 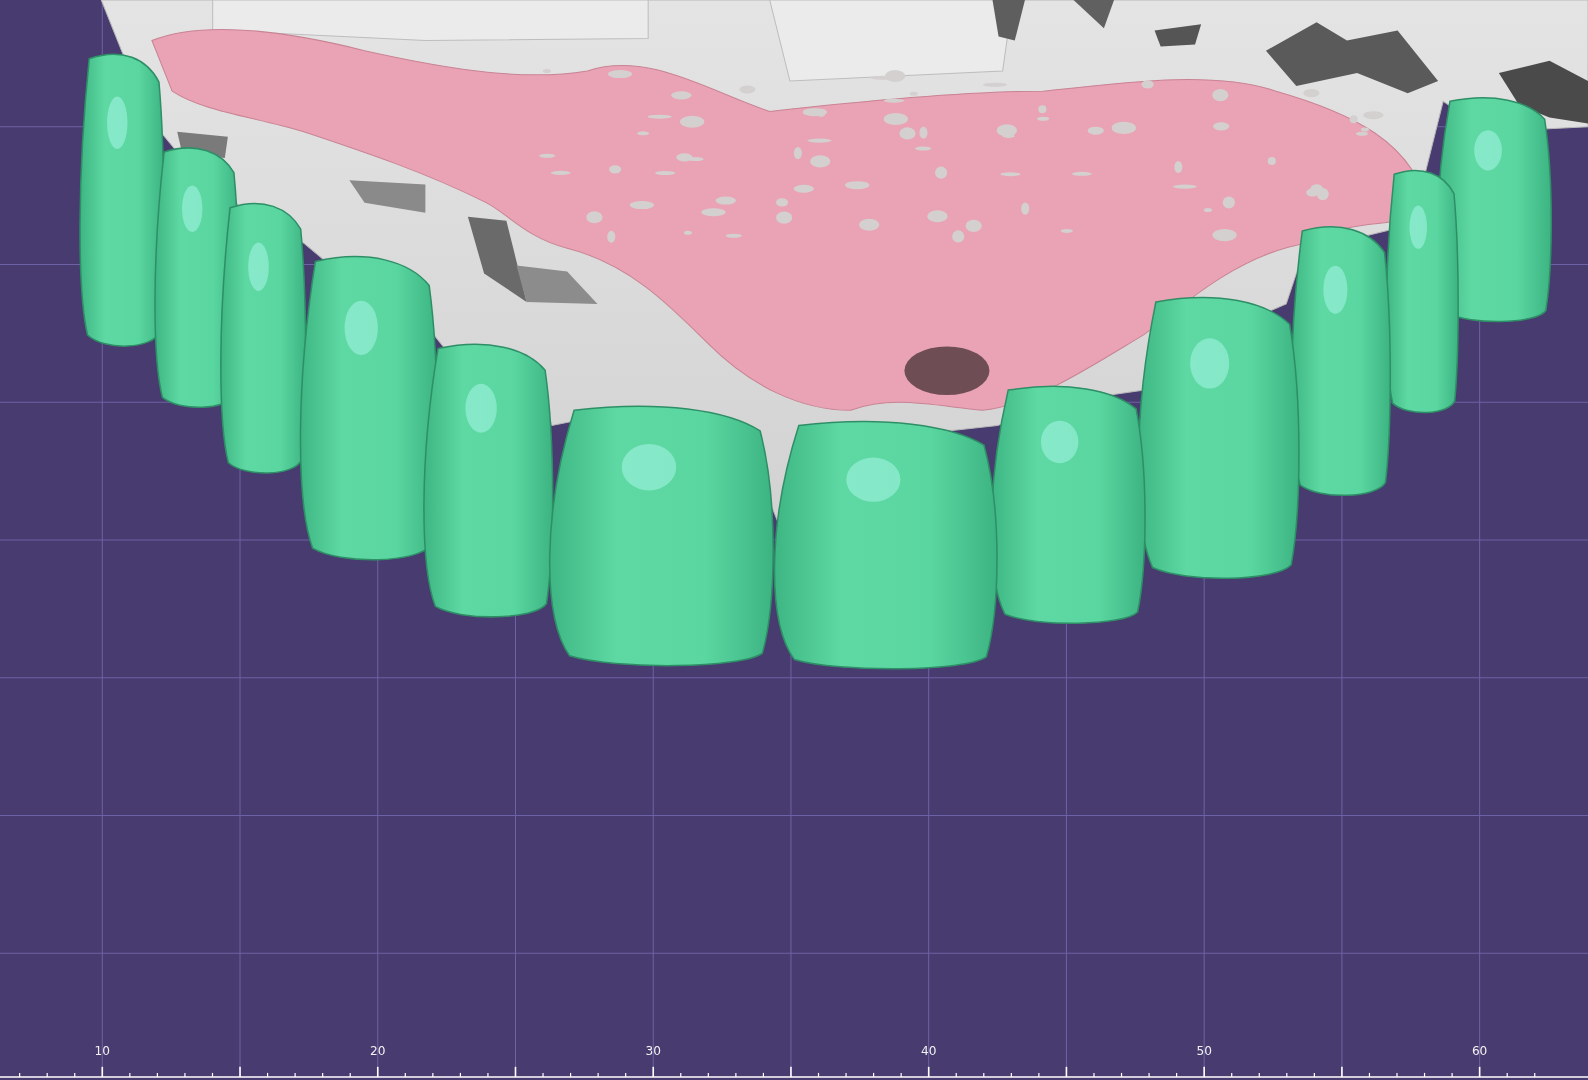 What do you see at coordinates (1204, 1050) in the screenshot?
I see `ruler-label: 50` at bounding box center [1204, 1050].